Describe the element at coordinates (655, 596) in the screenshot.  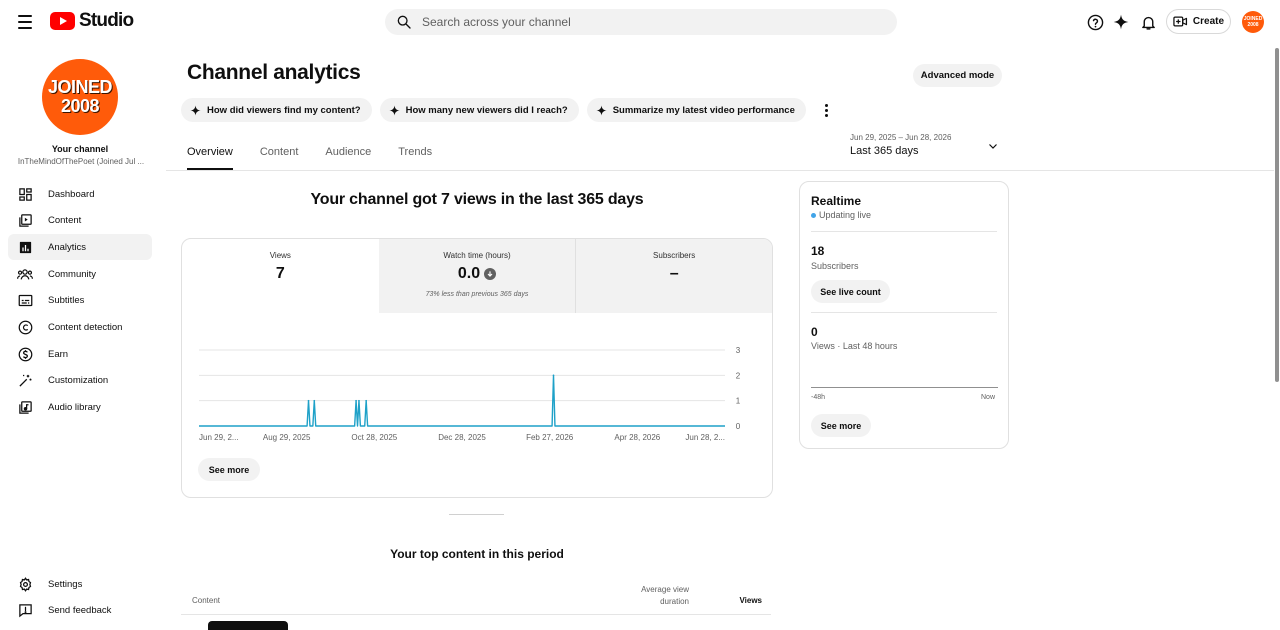
I see `column-average-view-duration: Average view duration` at that location.